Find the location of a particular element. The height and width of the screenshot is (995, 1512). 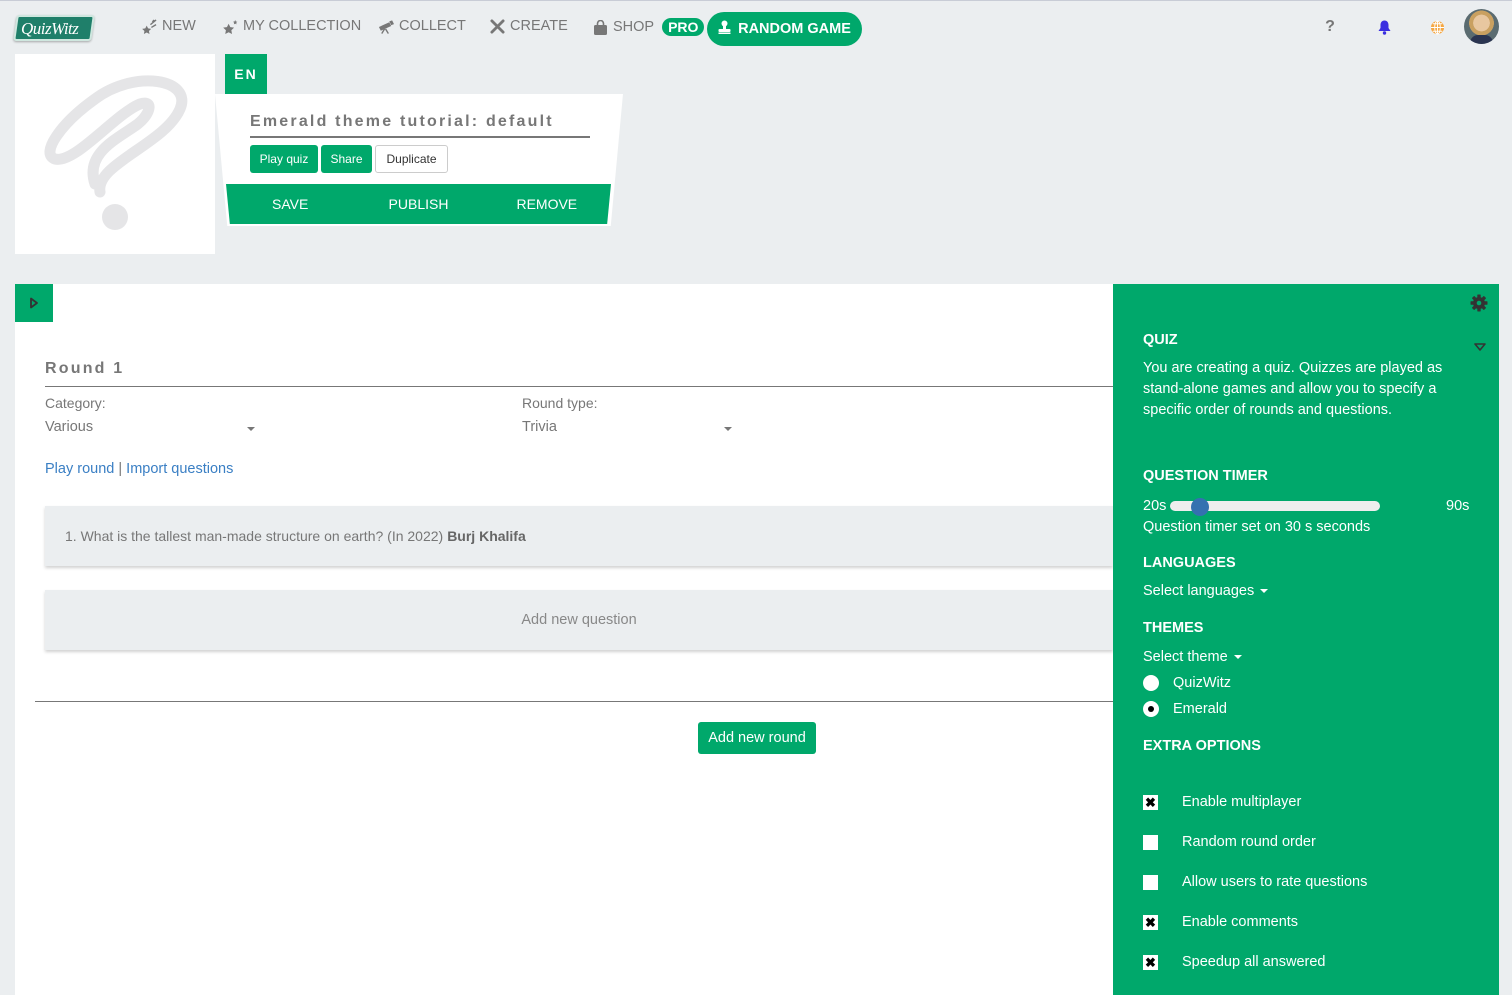

quizwitz-logo: QuizWitz is located at coordinates (54, 27).